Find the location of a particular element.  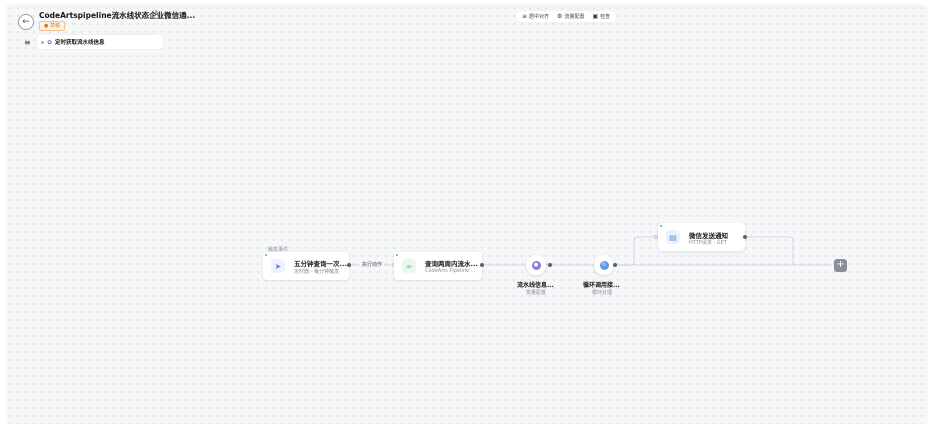

edge-label: 执行动作 is located at coordinates (372, 264).